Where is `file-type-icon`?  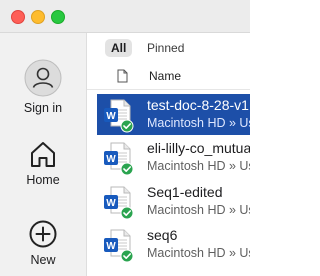 file-type-icon is located at coordinates (122, 76).